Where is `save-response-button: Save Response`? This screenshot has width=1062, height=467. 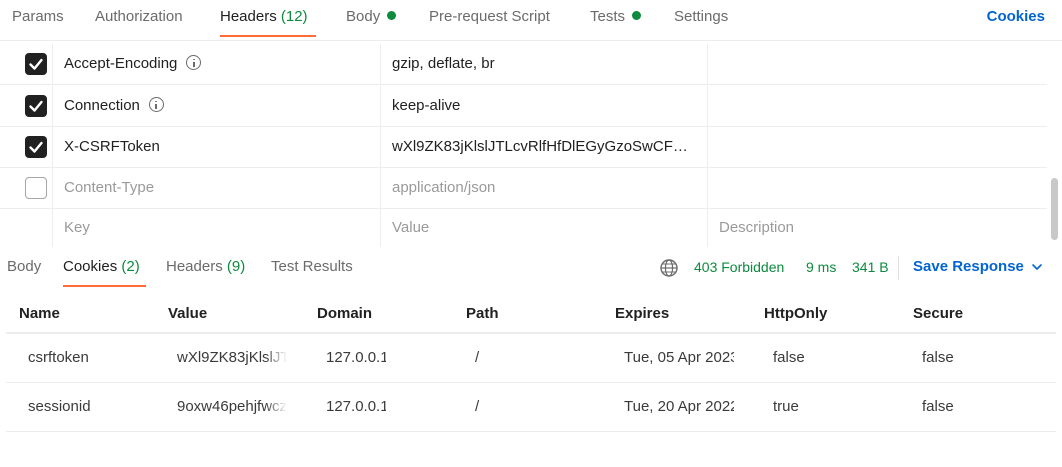
save-response-button: Save Response is located at coordinates (968, 267).